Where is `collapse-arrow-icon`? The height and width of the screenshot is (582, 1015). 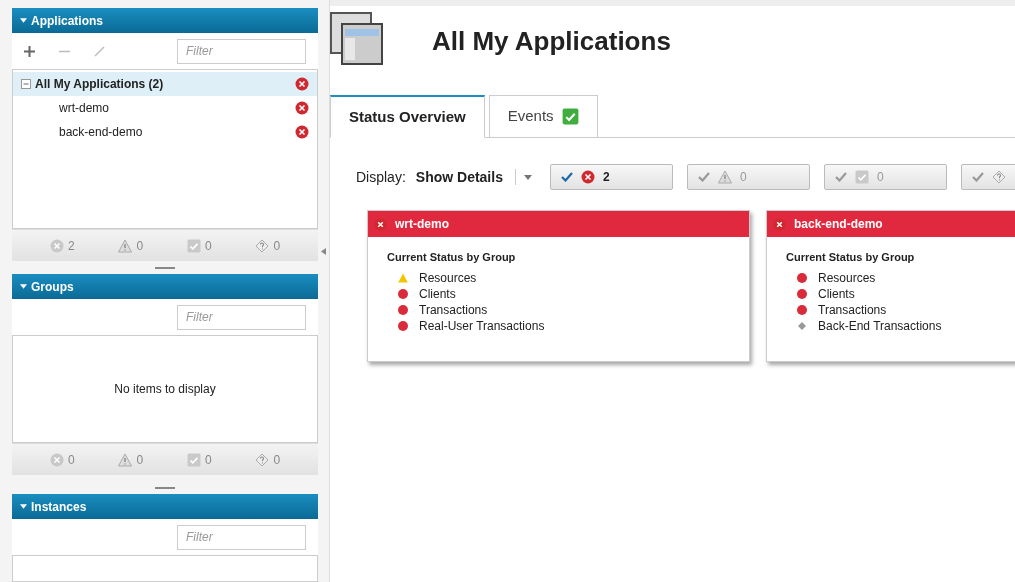
collapse-arrow-icon is located at coordinates (323, 251).